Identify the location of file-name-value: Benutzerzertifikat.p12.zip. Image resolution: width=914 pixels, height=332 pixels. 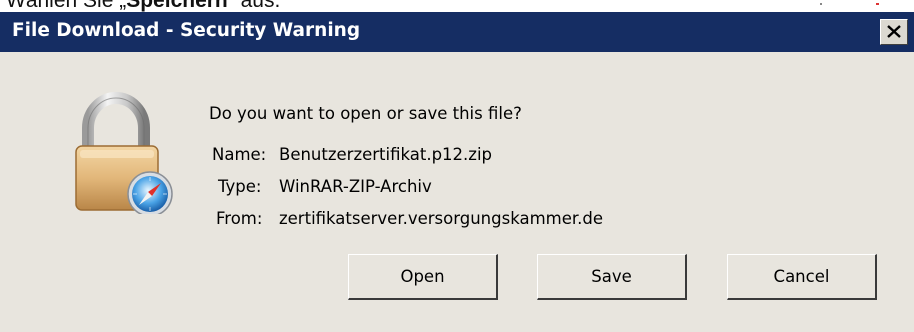
(386, 154).